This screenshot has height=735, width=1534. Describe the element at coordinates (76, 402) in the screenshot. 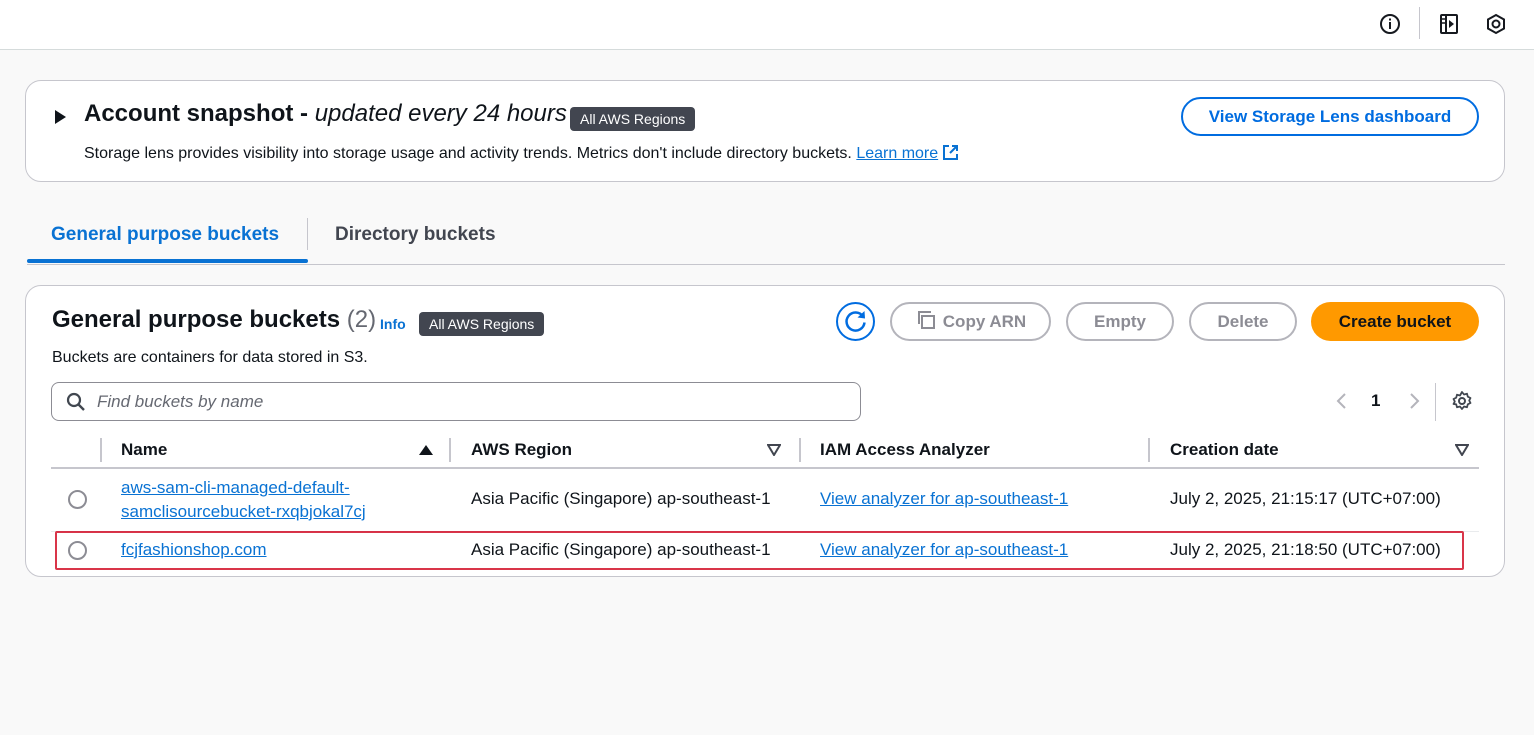

I see `search-icon` at that location.